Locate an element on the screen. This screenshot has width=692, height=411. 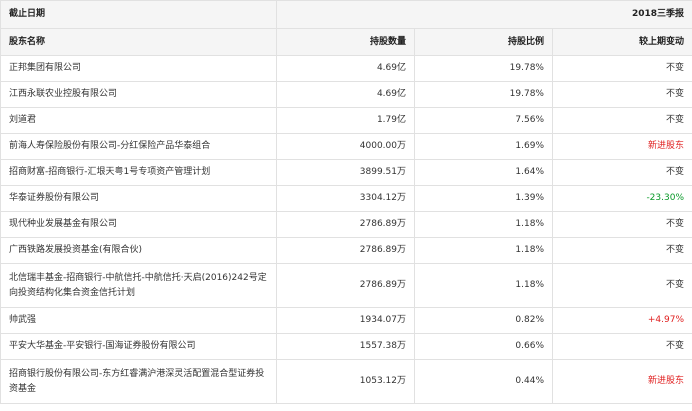
shares-cell: 1053.12万 is located at coordinates (345, 381).